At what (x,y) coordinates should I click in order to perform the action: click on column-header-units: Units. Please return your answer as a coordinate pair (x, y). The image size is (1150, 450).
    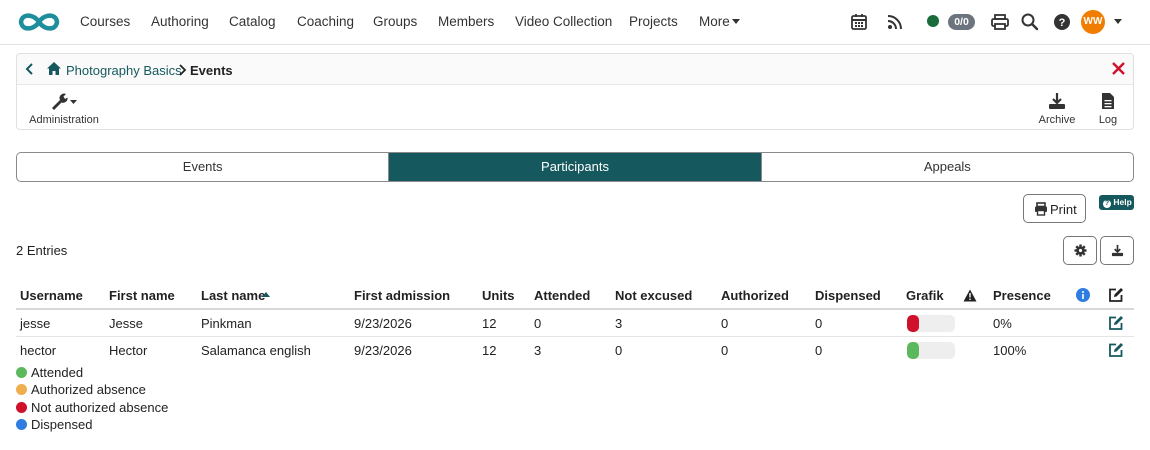
    Looking at the image, I should click on (498, 295).